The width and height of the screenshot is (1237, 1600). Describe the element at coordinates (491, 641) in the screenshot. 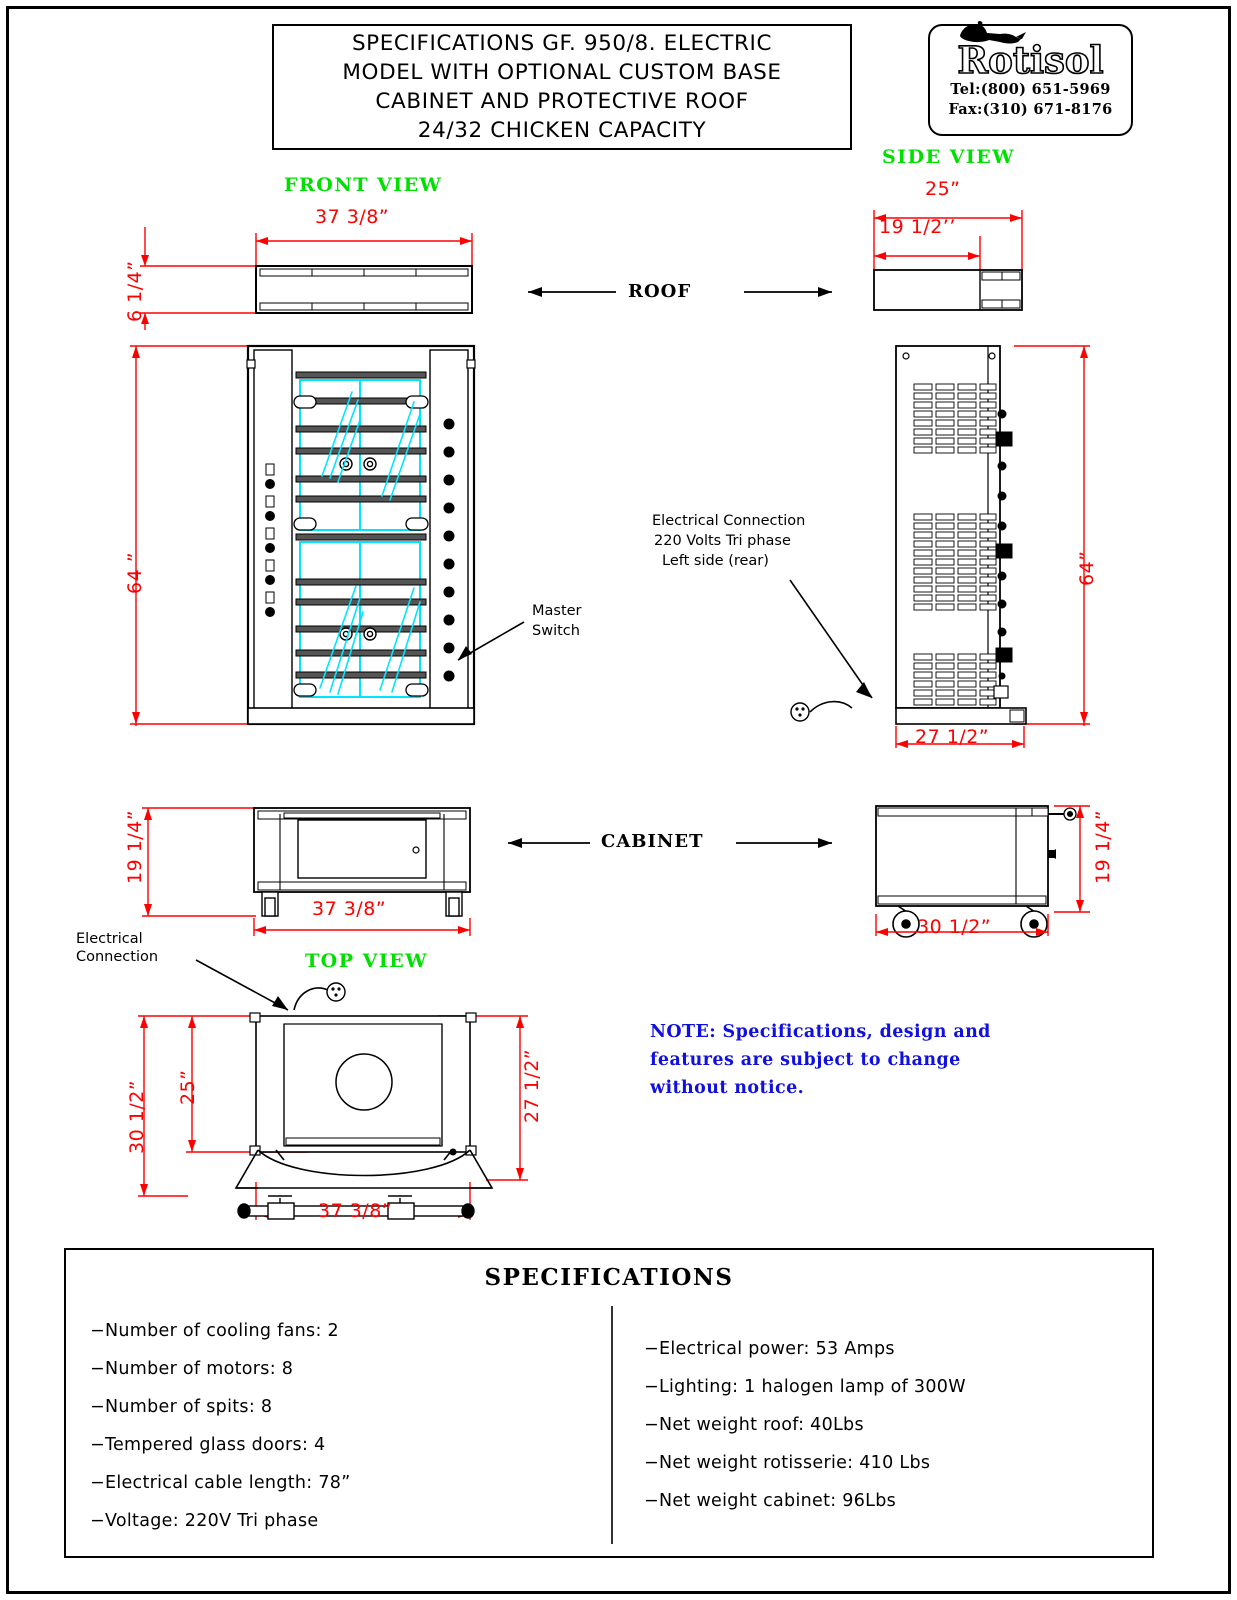

I see `master-switch-leader-arrow` at that location.